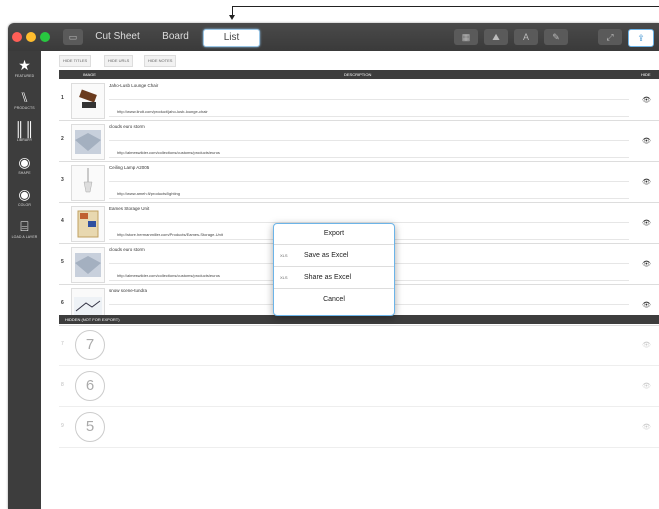  Describe the element at coordinates (133, 85) in the screenshot. I see `product-title: Jaho-Lusb Lounge Chair` at that location.